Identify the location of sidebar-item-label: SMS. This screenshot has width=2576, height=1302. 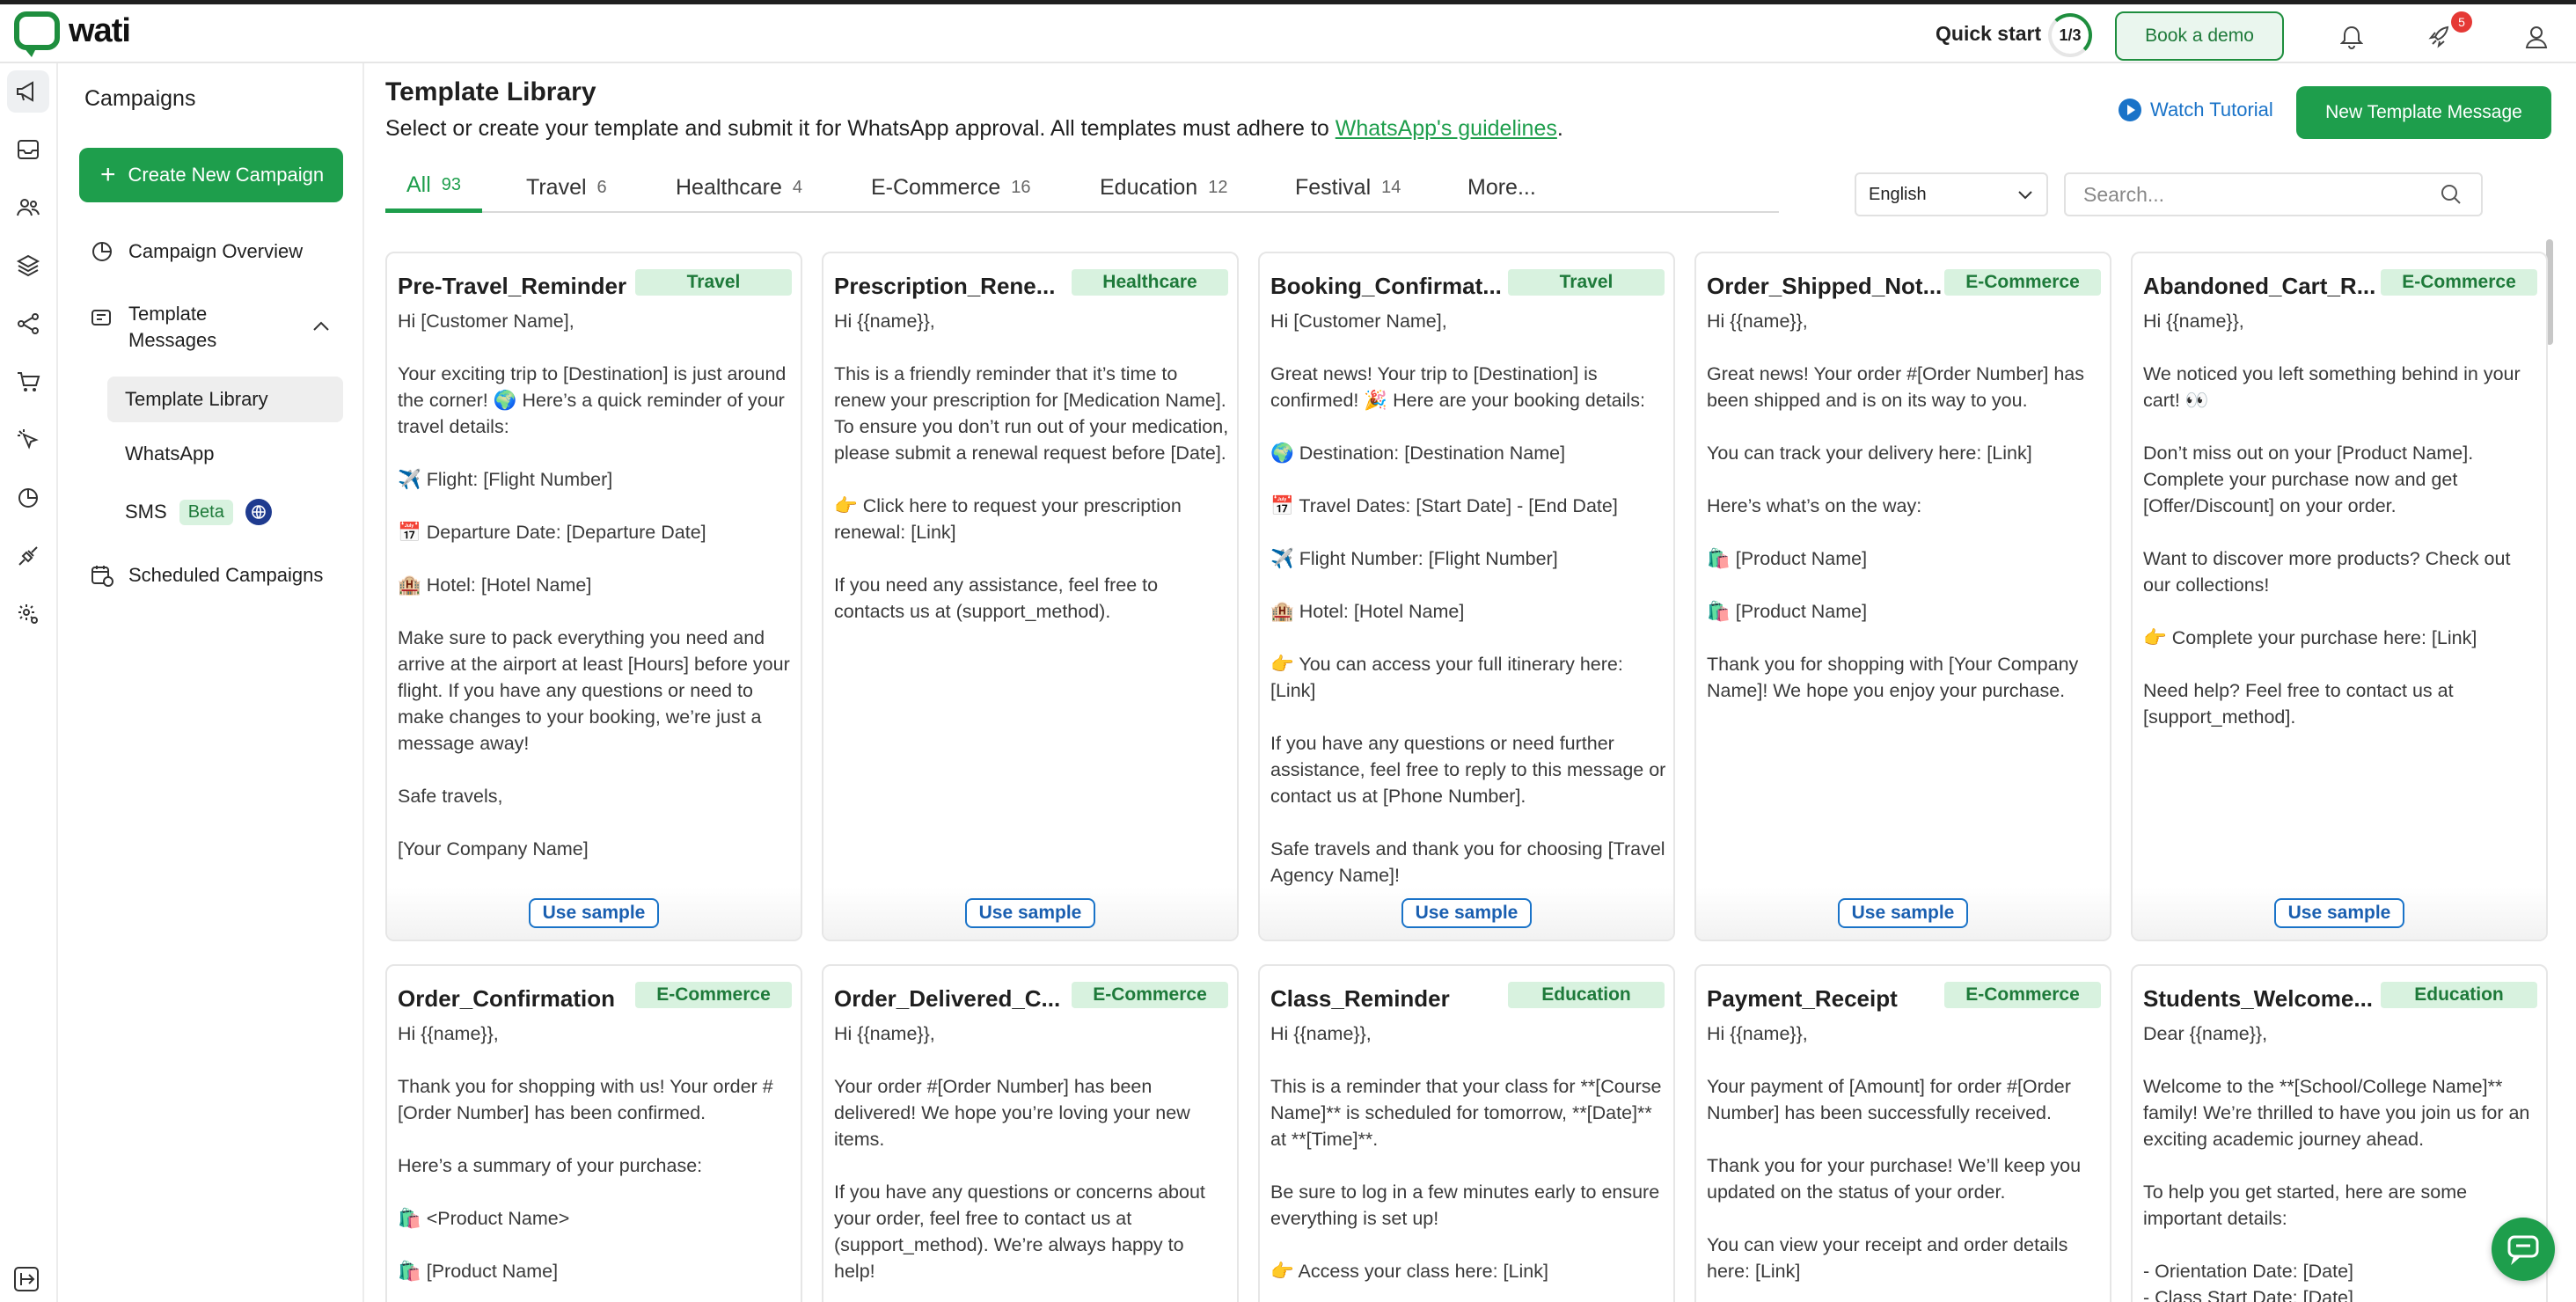
(146, 512).